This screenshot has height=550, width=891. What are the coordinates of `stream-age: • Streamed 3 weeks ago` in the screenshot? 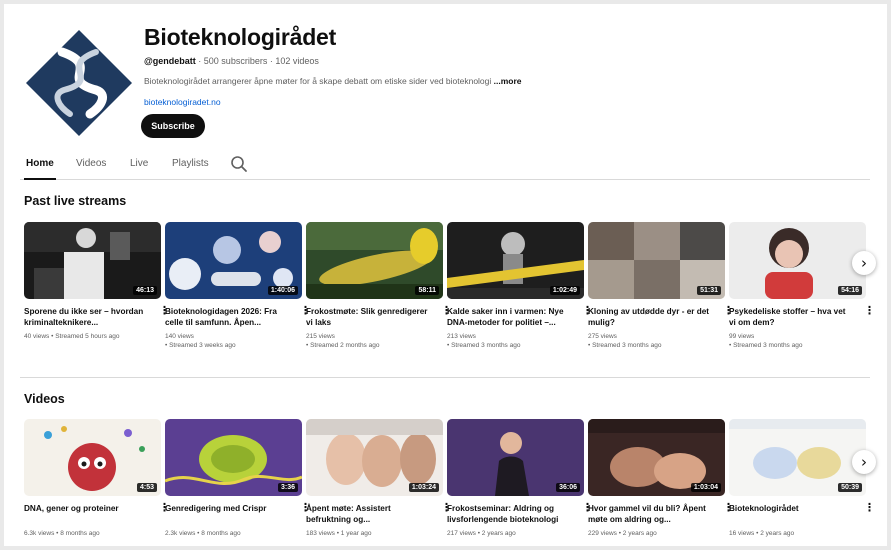 It's located at (200, 345).